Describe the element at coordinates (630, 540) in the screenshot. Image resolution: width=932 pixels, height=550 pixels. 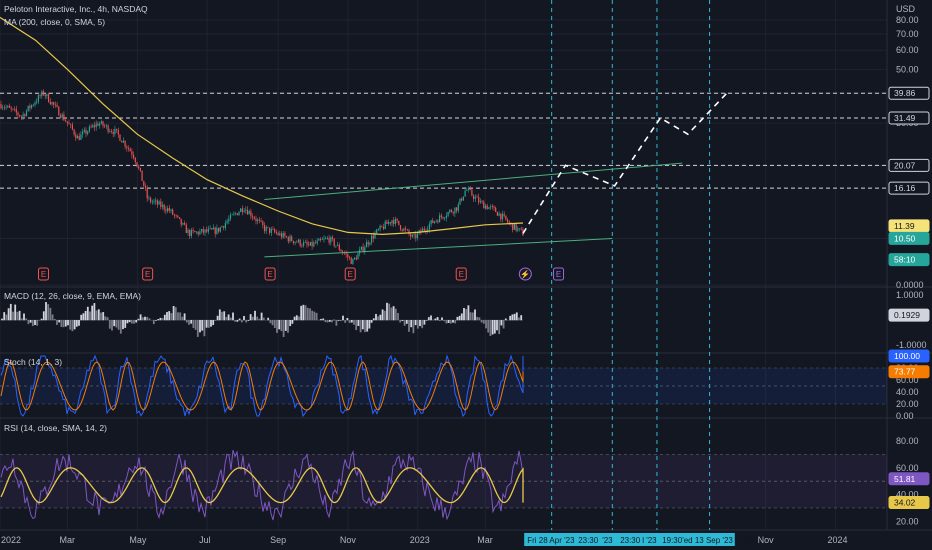
I see `time-tag-text: 23:30` at that location.